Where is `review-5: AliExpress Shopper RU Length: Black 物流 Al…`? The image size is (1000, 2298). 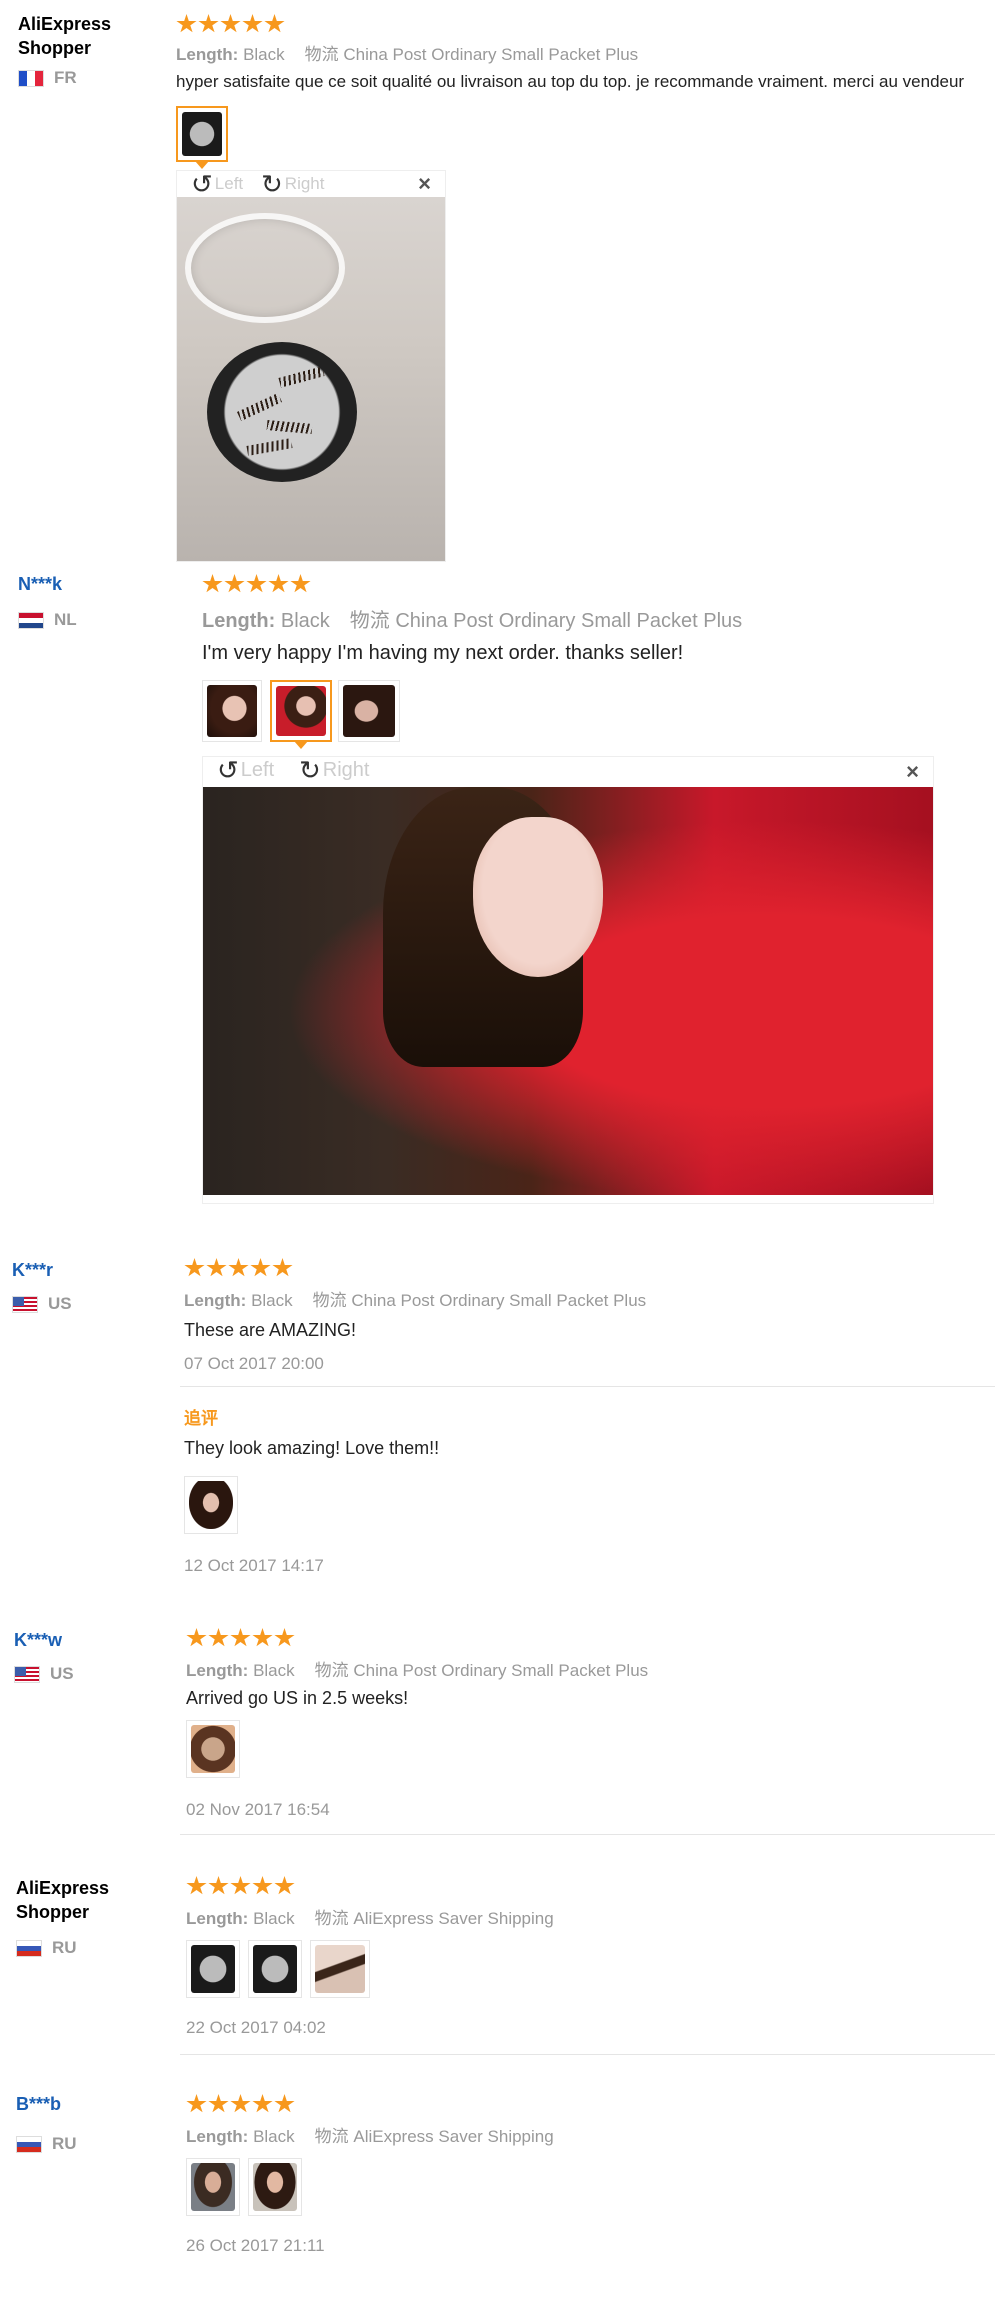
review-5: AliExpress Shopper RU Length: Black 物流 Al… is located at coordinates (500, 1970).